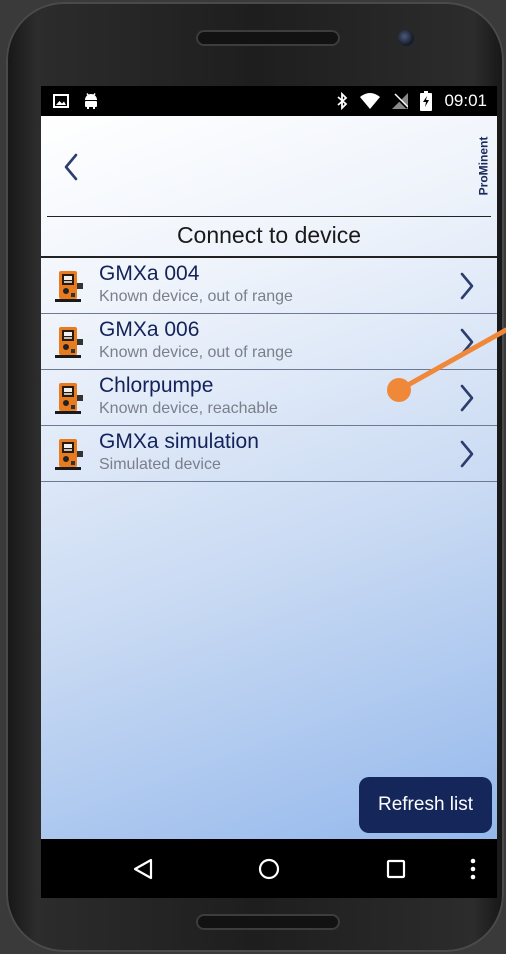 This screenshot has height=954, width=506. Describe the element at coordinates (269, 454) in the screenshot. I see `device-list-item: GMXa simulation Simulated device` at that location.